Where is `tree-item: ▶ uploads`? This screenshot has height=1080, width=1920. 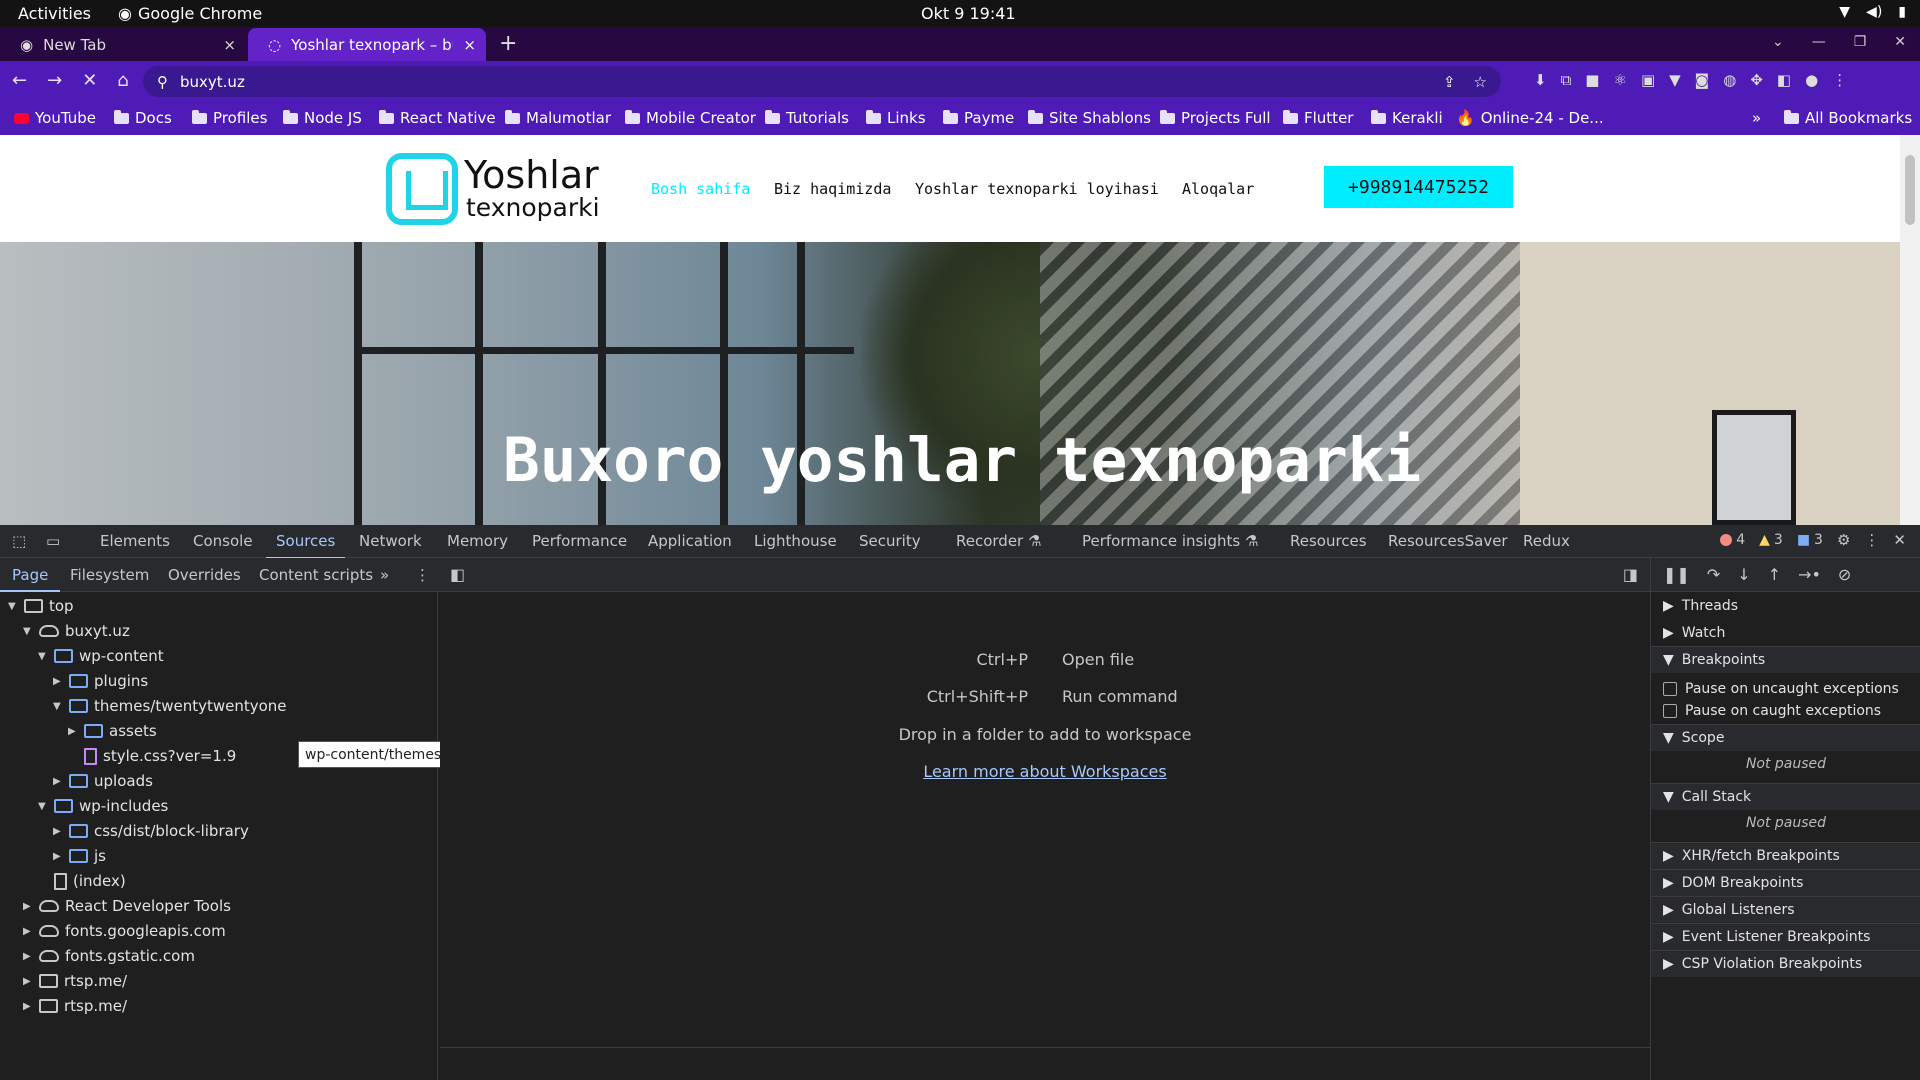
tree-item: ▶ uploads is located at coordinates (103, 781).